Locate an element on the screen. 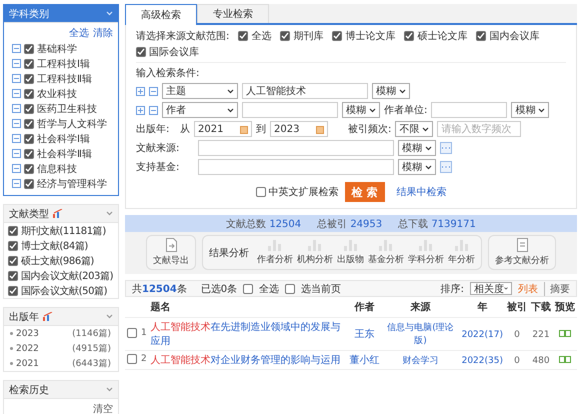 This screenshot has height=414, width=580. field-dropdown: 作者 is located at coordinates (200, 110).